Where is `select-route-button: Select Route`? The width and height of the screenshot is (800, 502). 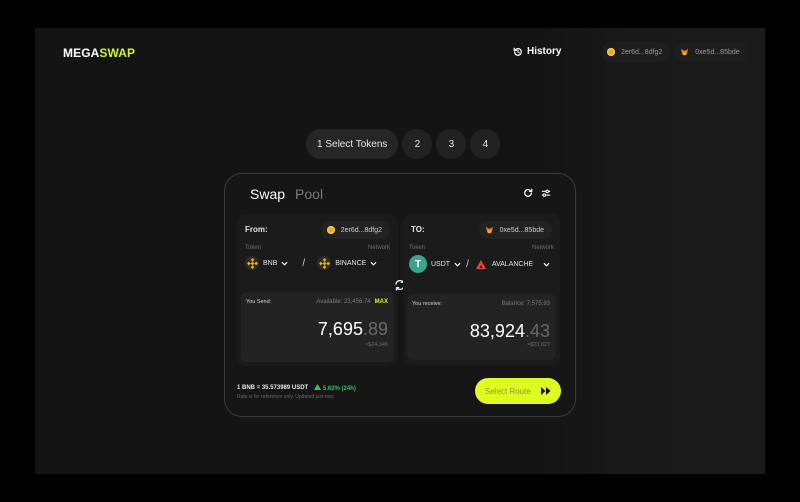 select-route-button: Select Route is located at coordinates (518, 391).